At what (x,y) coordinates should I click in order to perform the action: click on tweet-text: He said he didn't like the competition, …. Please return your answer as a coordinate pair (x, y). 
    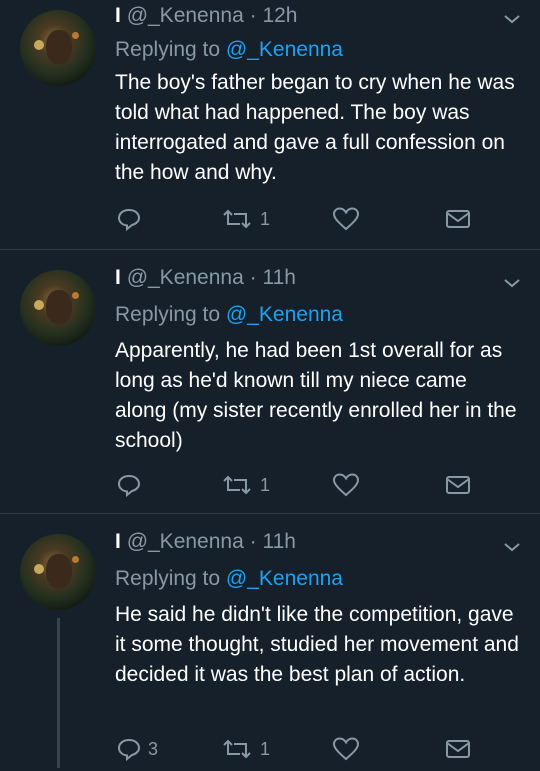
    Looking at the image, I should click on (317, 644).